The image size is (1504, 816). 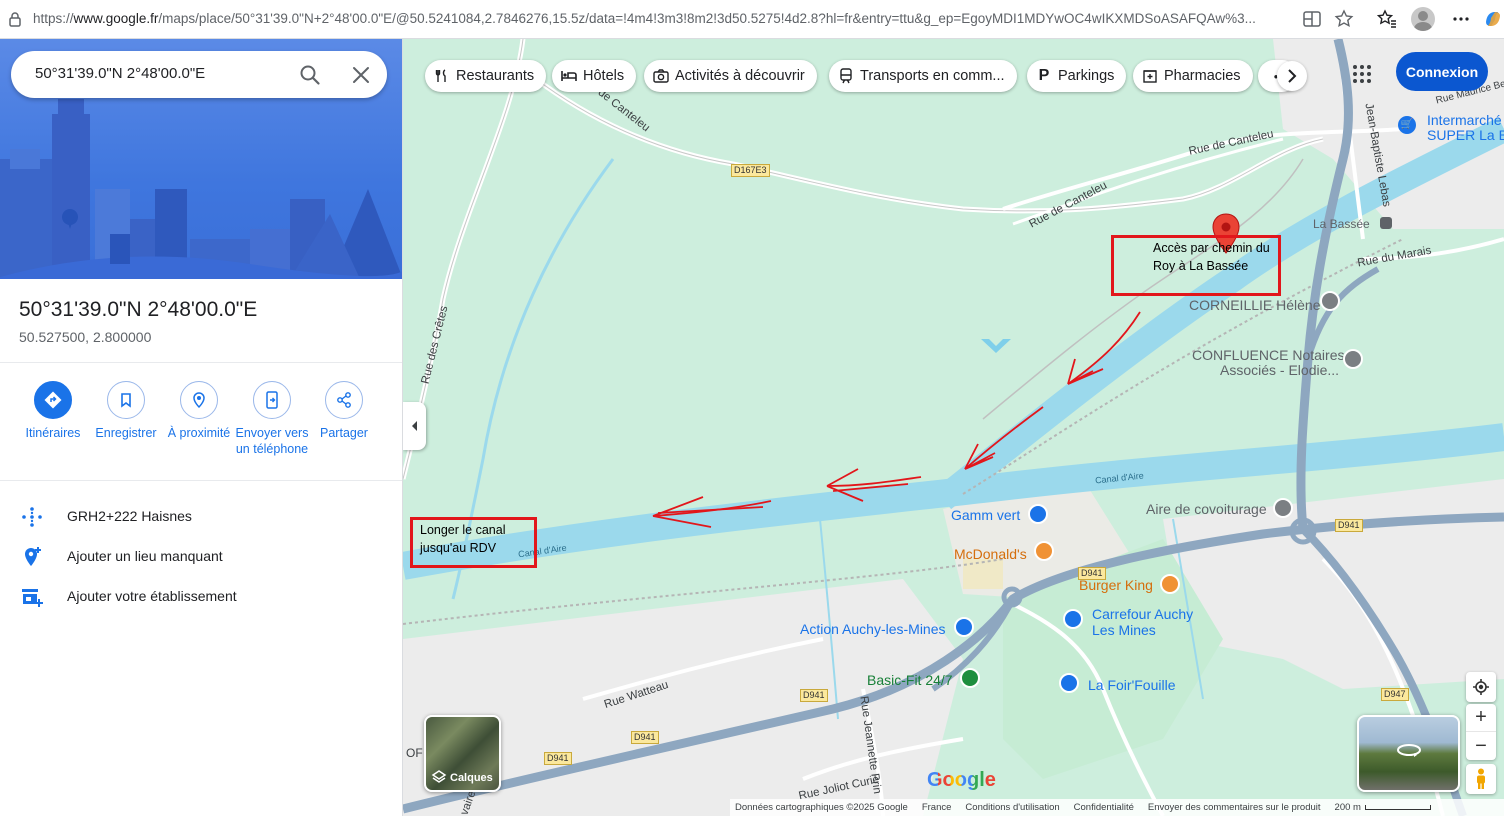 I want to click on poi-label: Carrefour Auchy, so click(x=1143, y=614).